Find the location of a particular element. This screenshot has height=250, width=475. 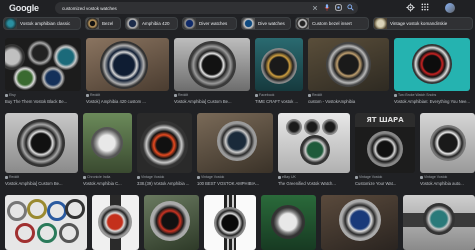

chip-label: Custom bezel insert is located at coordinates (332, 23).